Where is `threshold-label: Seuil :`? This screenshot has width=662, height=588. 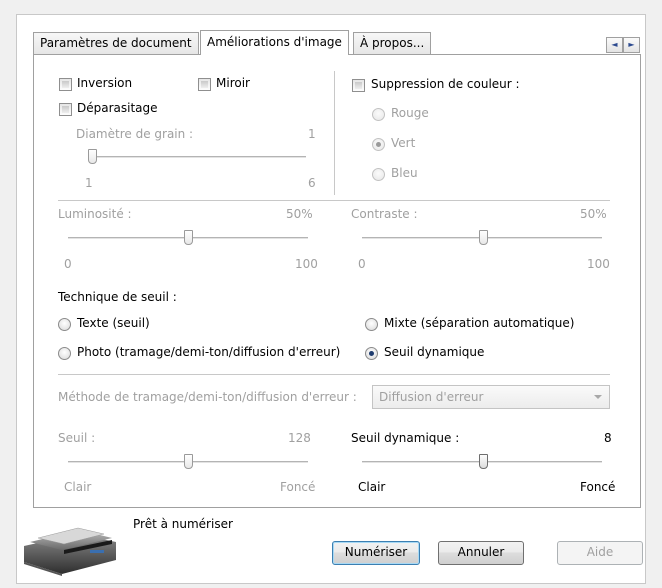
threshold-label: Seuil : is located at coordinates (77, 438).